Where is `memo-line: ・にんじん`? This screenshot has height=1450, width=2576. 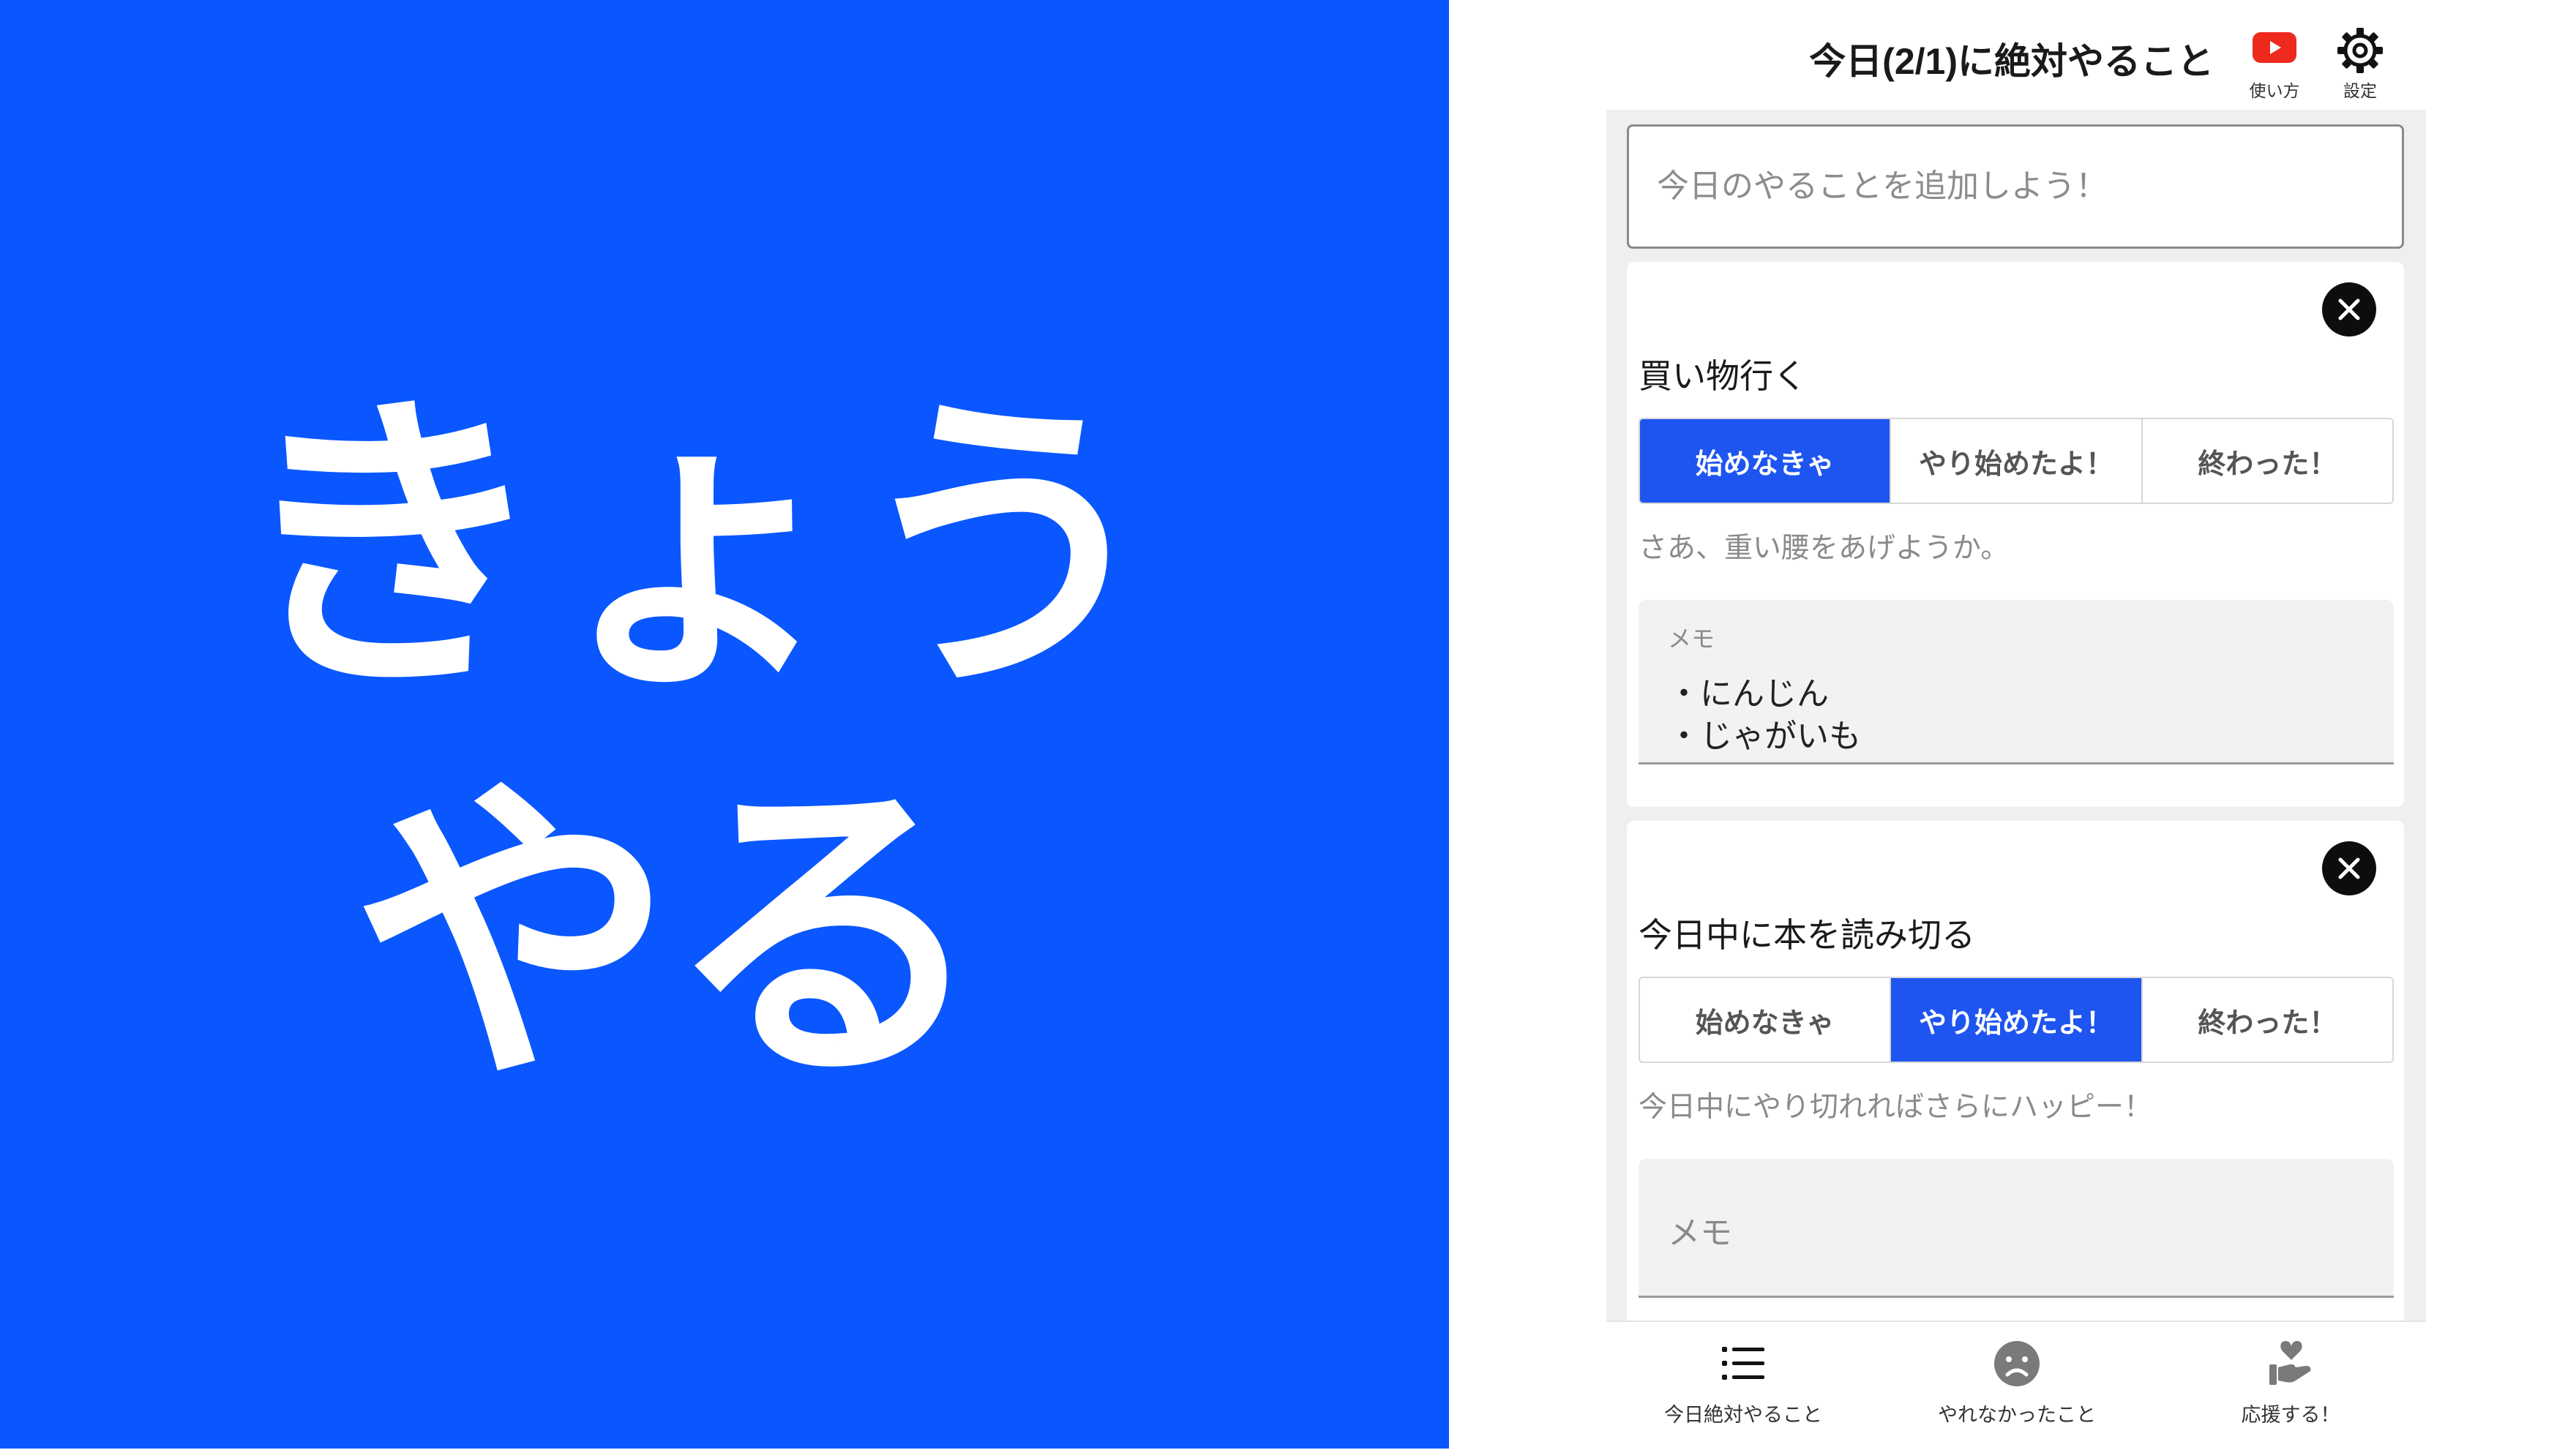
memo-line: ・にんじん is located at coordinates (1748, 694).